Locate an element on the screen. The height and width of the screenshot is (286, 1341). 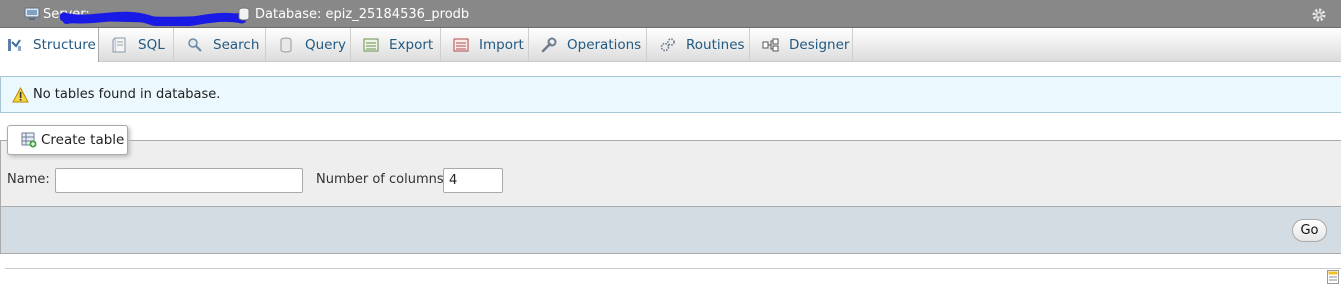
export-icon is located at coordinates (371, 45).